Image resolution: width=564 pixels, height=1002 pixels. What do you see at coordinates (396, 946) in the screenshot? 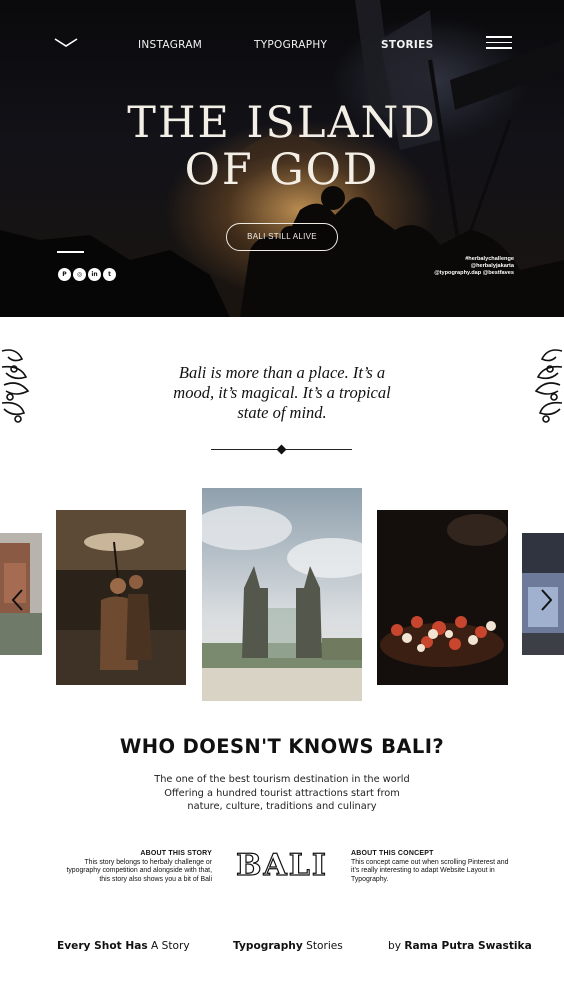
I see `footer-author-prefix: by` at bounding box center [396, 946].